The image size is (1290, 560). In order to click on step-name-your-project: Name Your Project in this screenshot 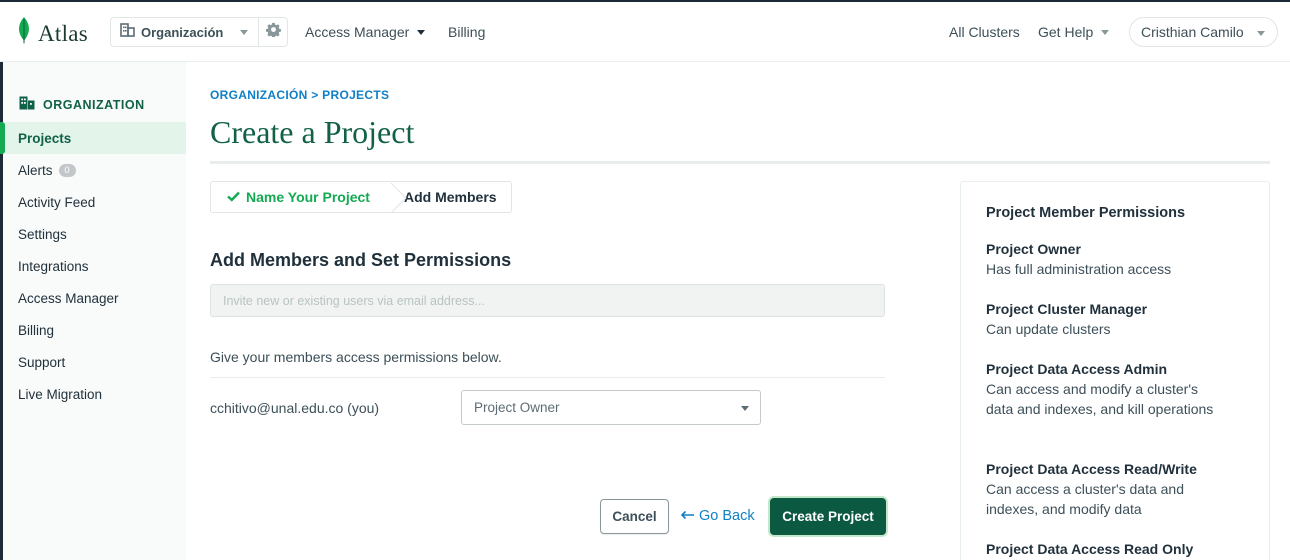, I will do `click(298, 197)`.